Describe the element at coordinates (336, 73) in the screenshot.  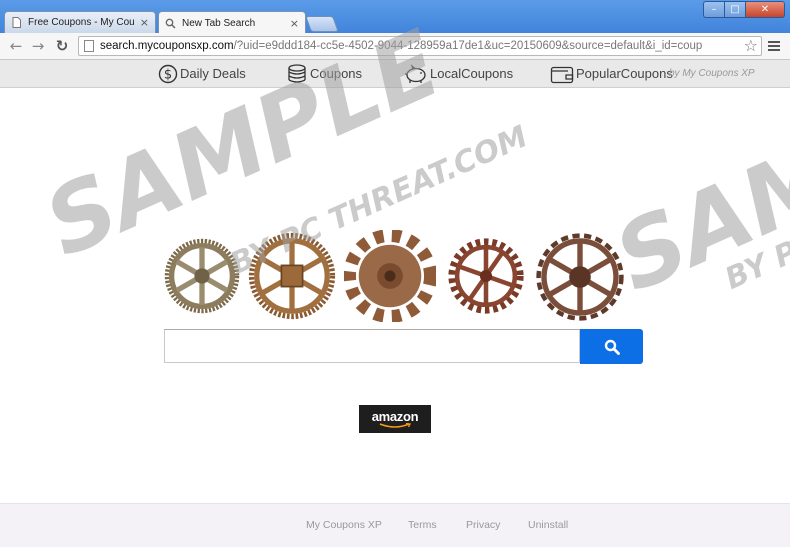
I see `coupon-bar-label: Coupons` at that location.